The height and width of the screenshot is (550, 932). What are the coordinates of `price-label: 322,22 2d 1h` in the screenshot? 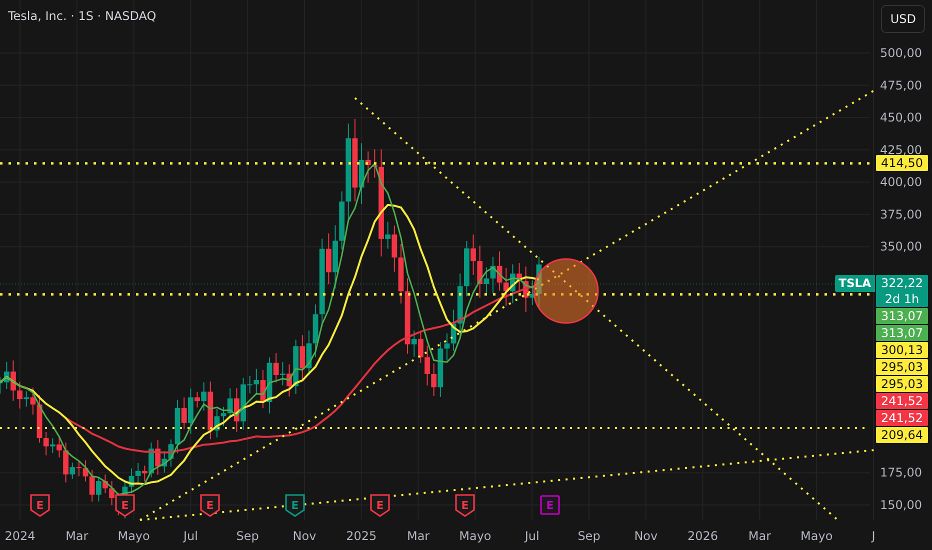 It's located at (902, 290).